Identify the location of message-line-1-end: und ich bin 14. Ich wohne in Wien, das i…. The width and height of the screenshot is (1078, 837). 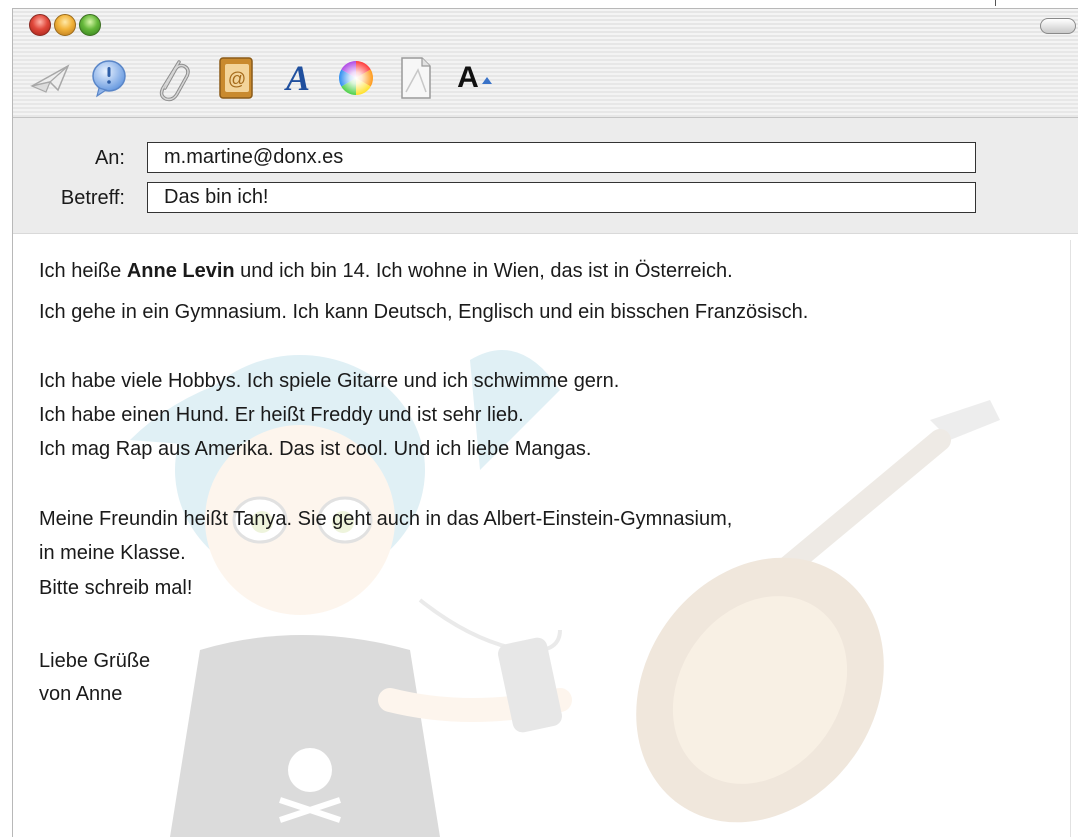
(483, 271).